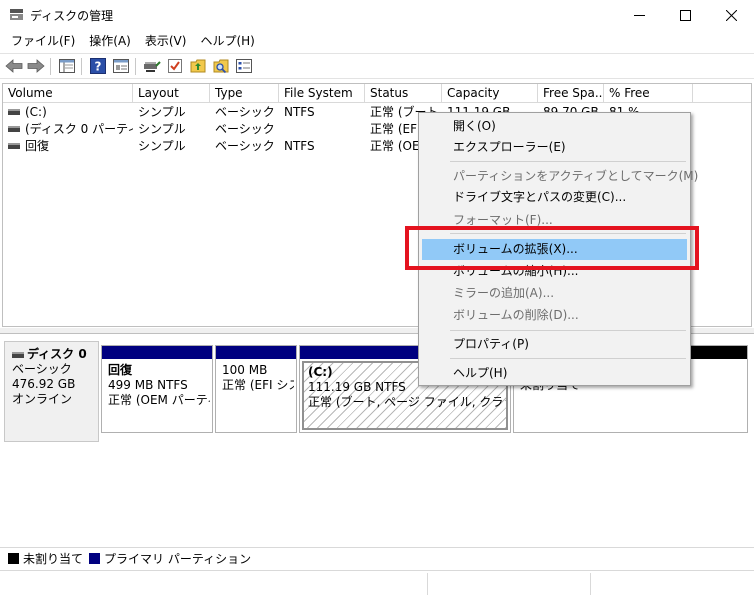 The height and width of the screenshot is (596, 754). Describe the element at coordinates (221, 66) in the screenshot. I see `search-folder-icon` at that location.